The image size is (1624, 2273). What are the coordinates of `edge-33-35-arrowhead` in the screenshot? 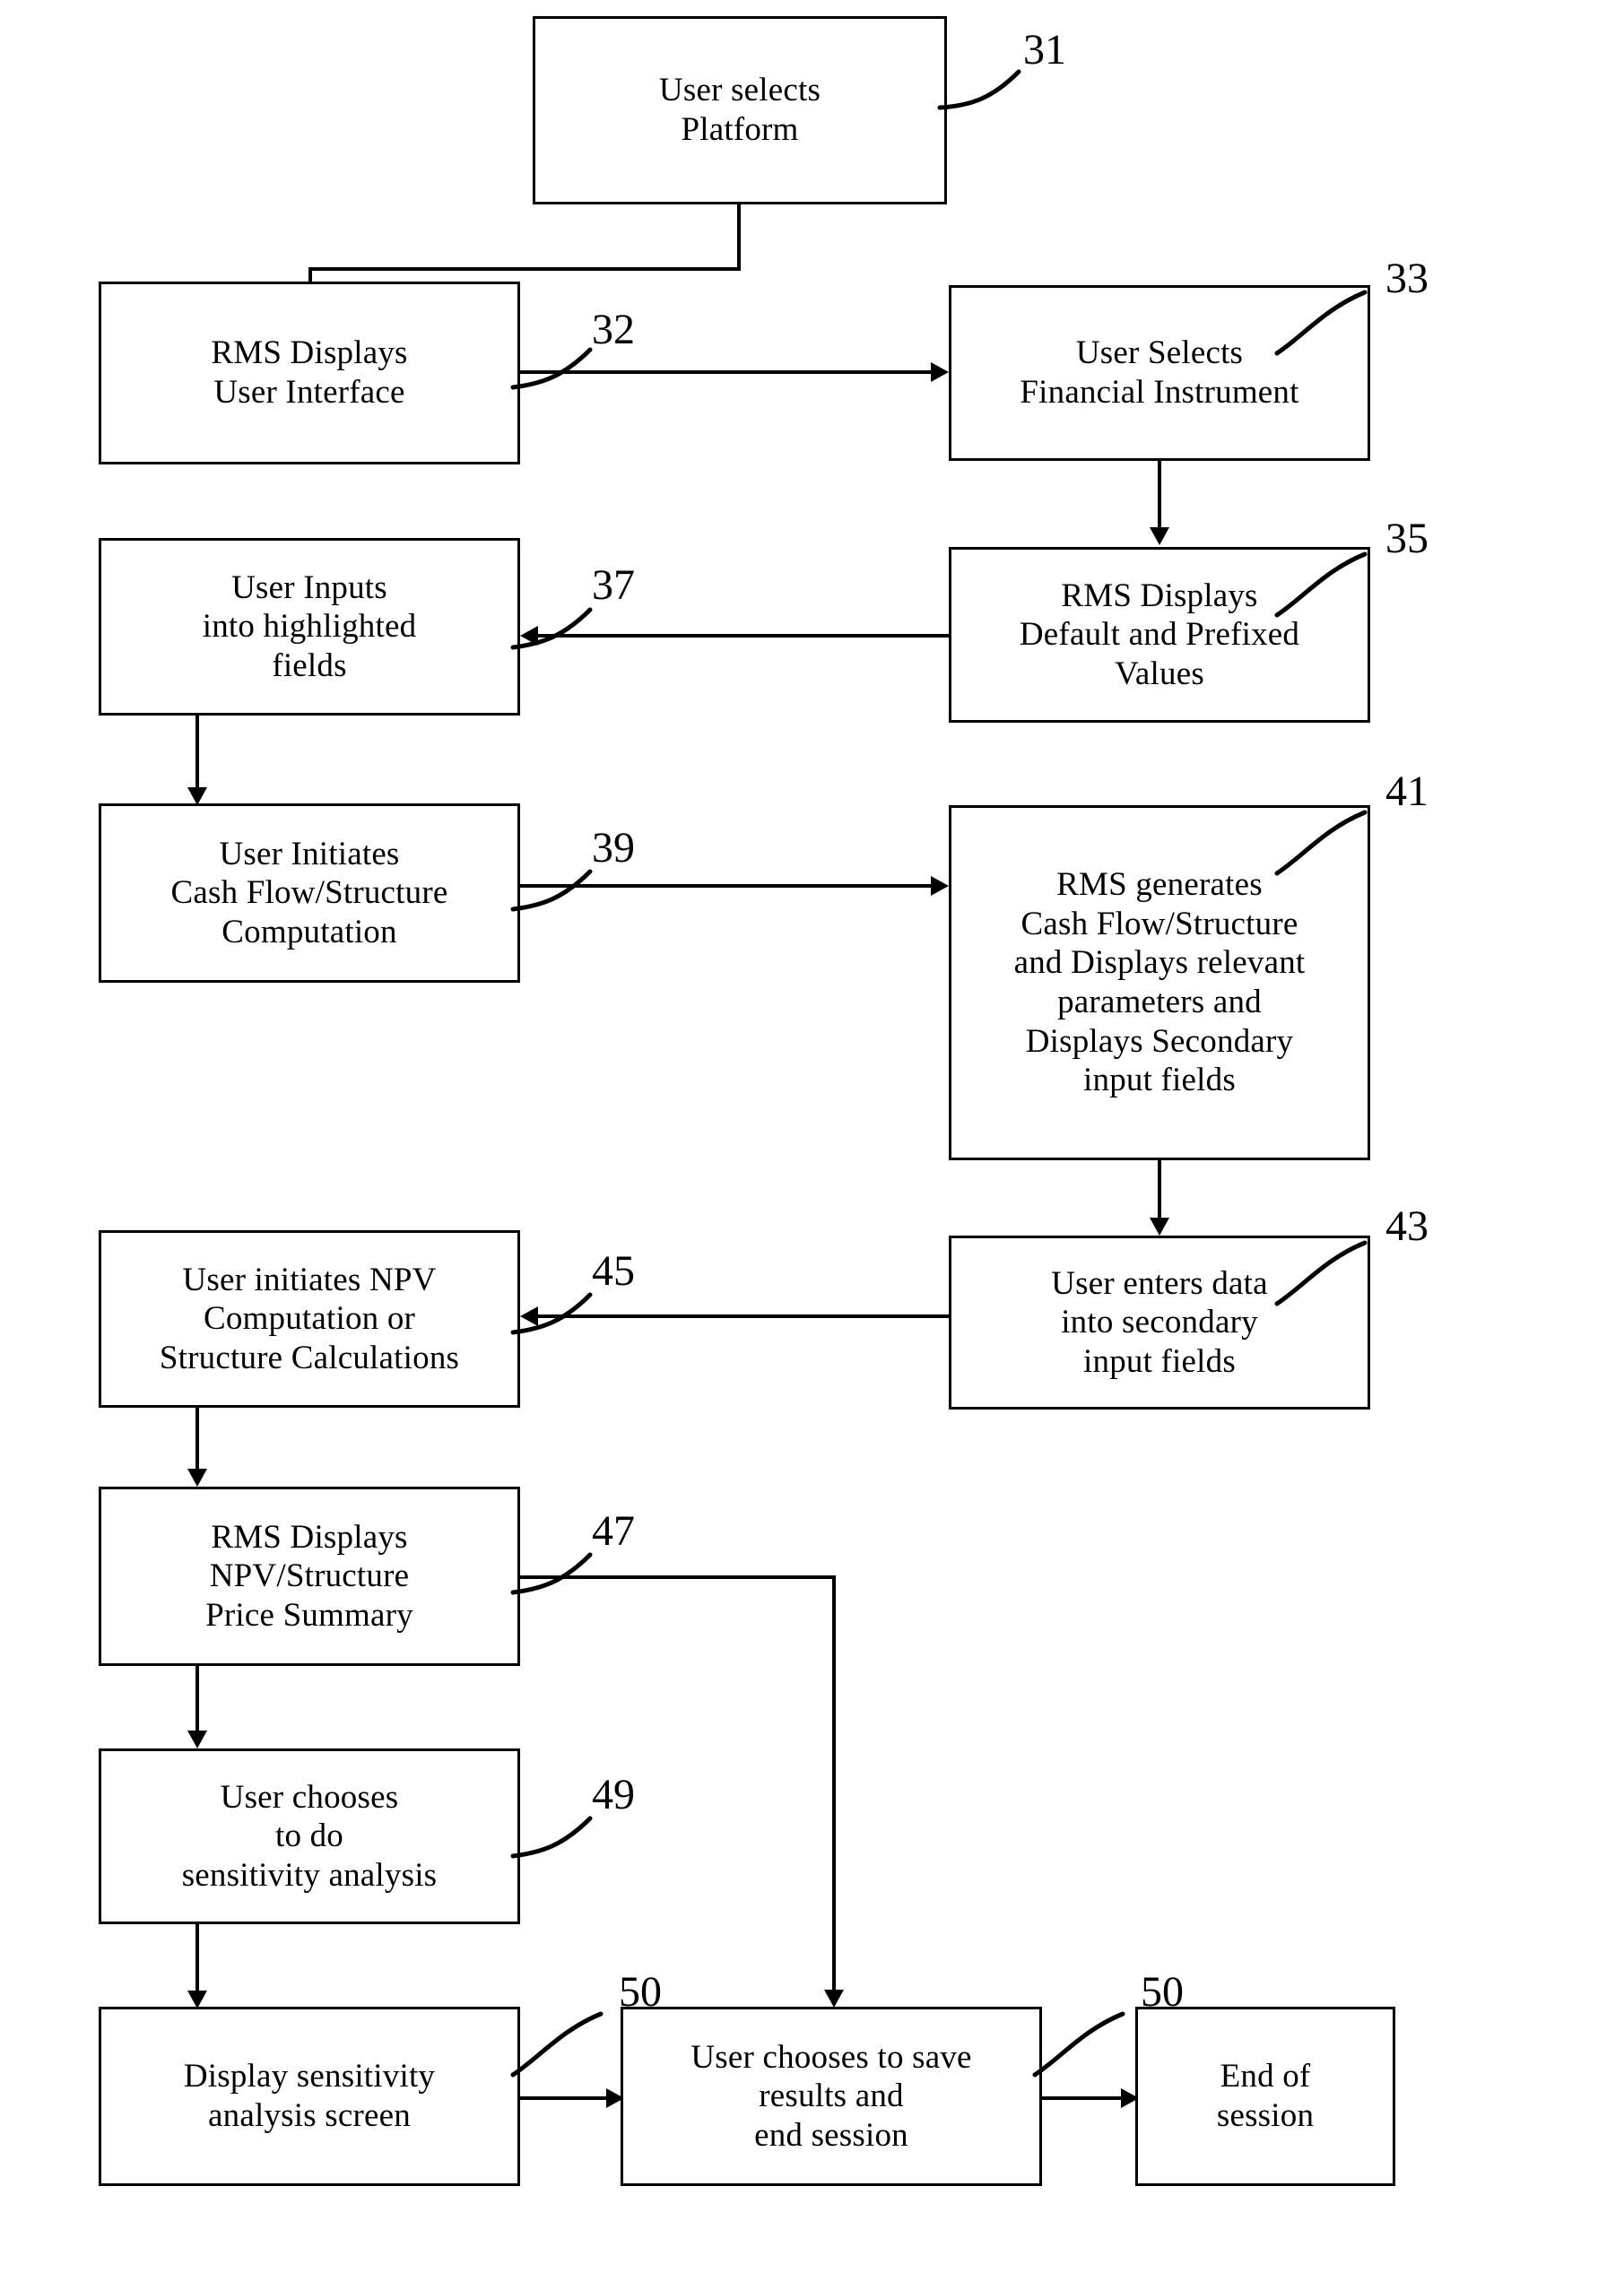 It's located at (1159, 536).